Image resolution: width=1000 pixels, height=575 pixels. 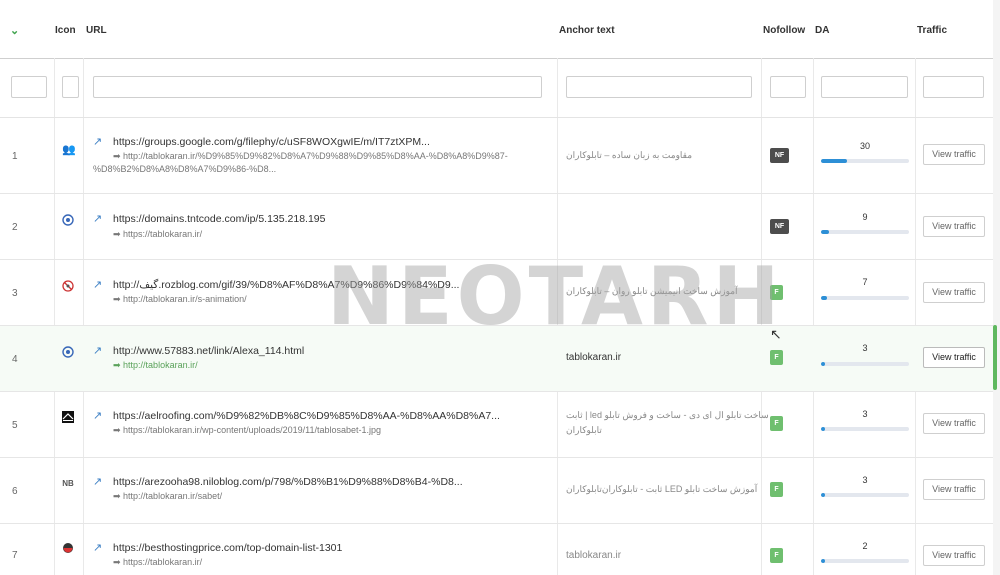 I want to click on backlink-url: http://www.57883.net/link/Alexa_114.html, so click(x=208, y=351).